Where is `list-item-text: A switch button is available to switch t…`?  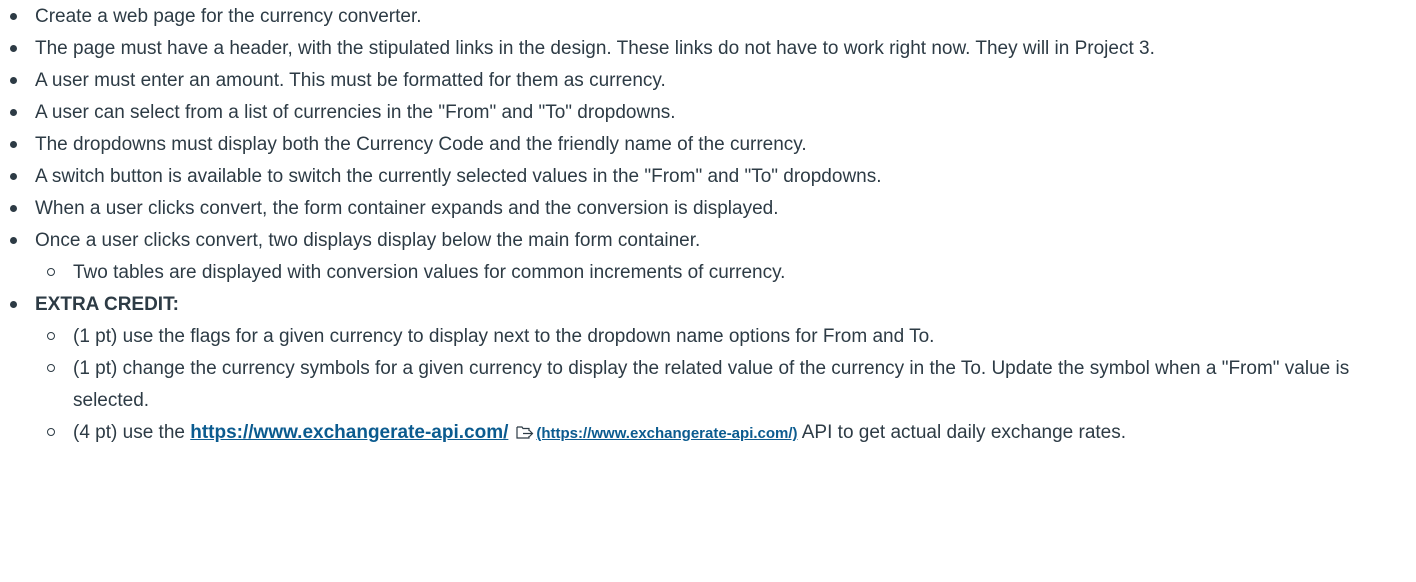 list-item-text: A switch button is available to switch t… is located at coordinates (458, 176).